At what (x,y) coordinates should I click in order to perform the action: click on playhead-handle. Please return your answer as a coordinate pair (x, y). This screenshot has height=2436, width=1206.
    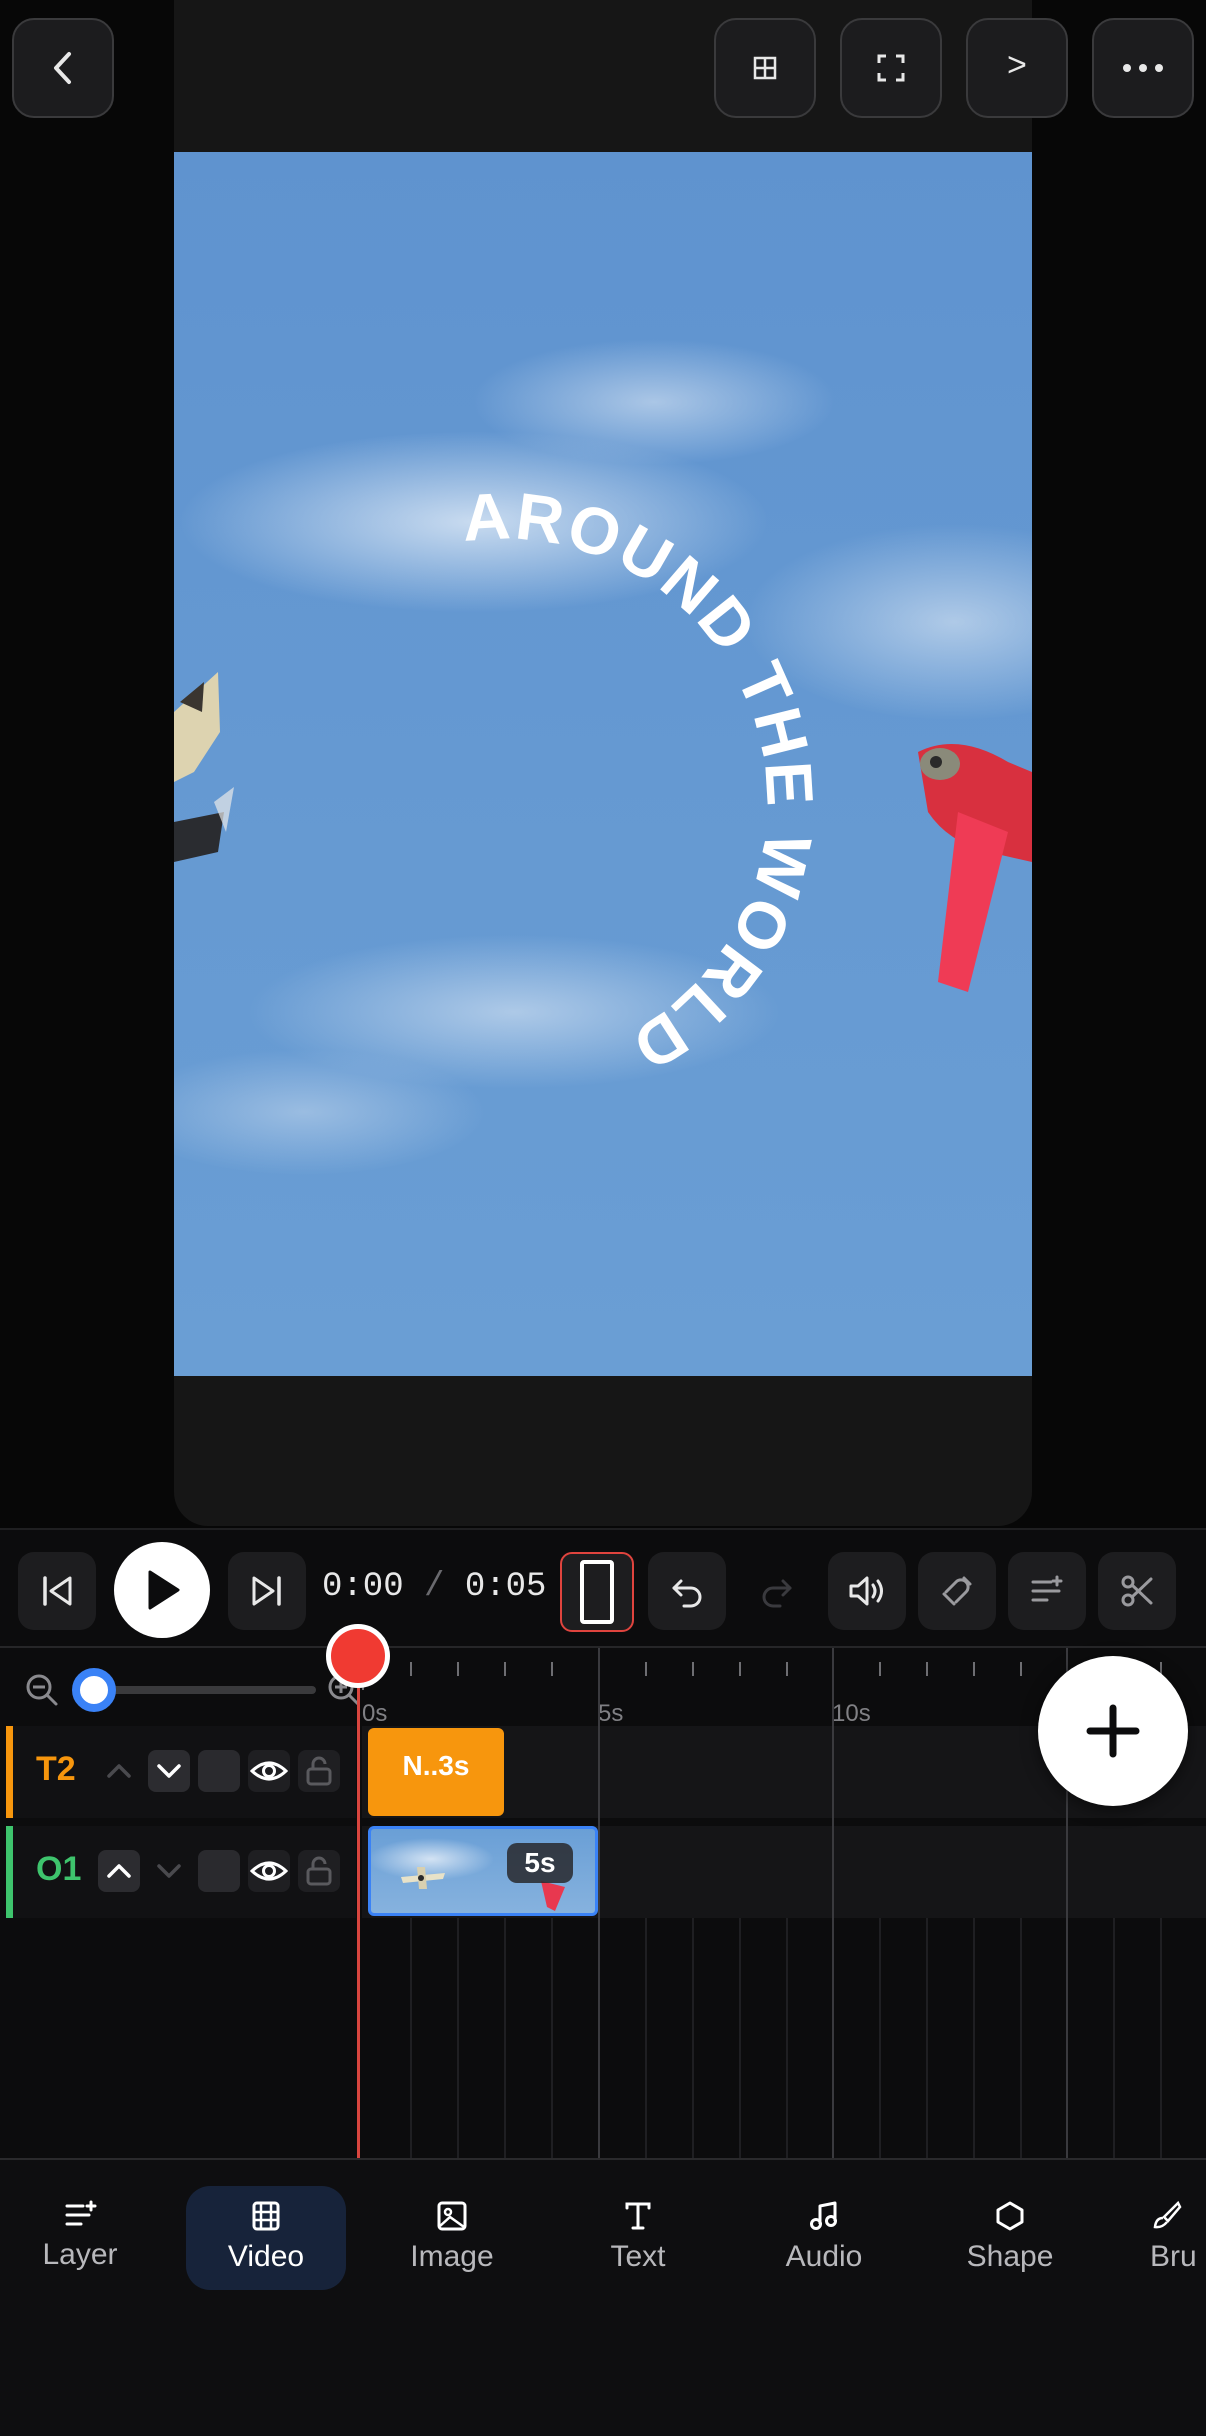
    Looking at the image, I should click on (358, 1656).